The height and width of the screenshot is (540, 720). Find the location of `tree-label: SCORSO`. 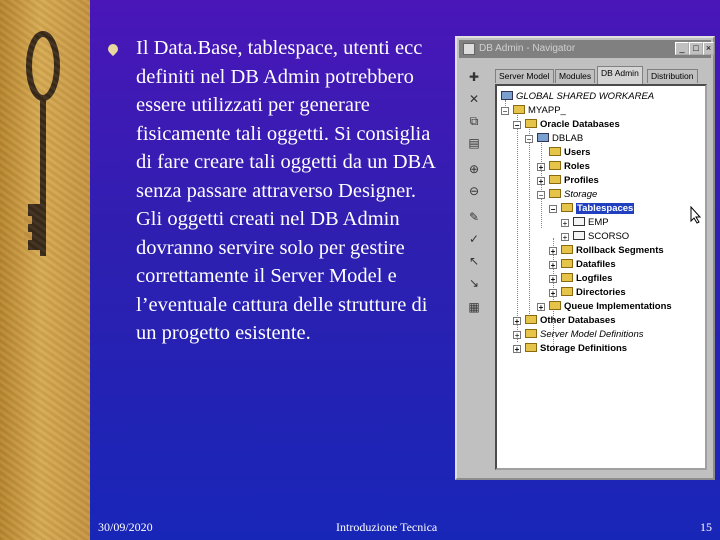

tree-label: SCORSO is located at coordinates (609, 236).